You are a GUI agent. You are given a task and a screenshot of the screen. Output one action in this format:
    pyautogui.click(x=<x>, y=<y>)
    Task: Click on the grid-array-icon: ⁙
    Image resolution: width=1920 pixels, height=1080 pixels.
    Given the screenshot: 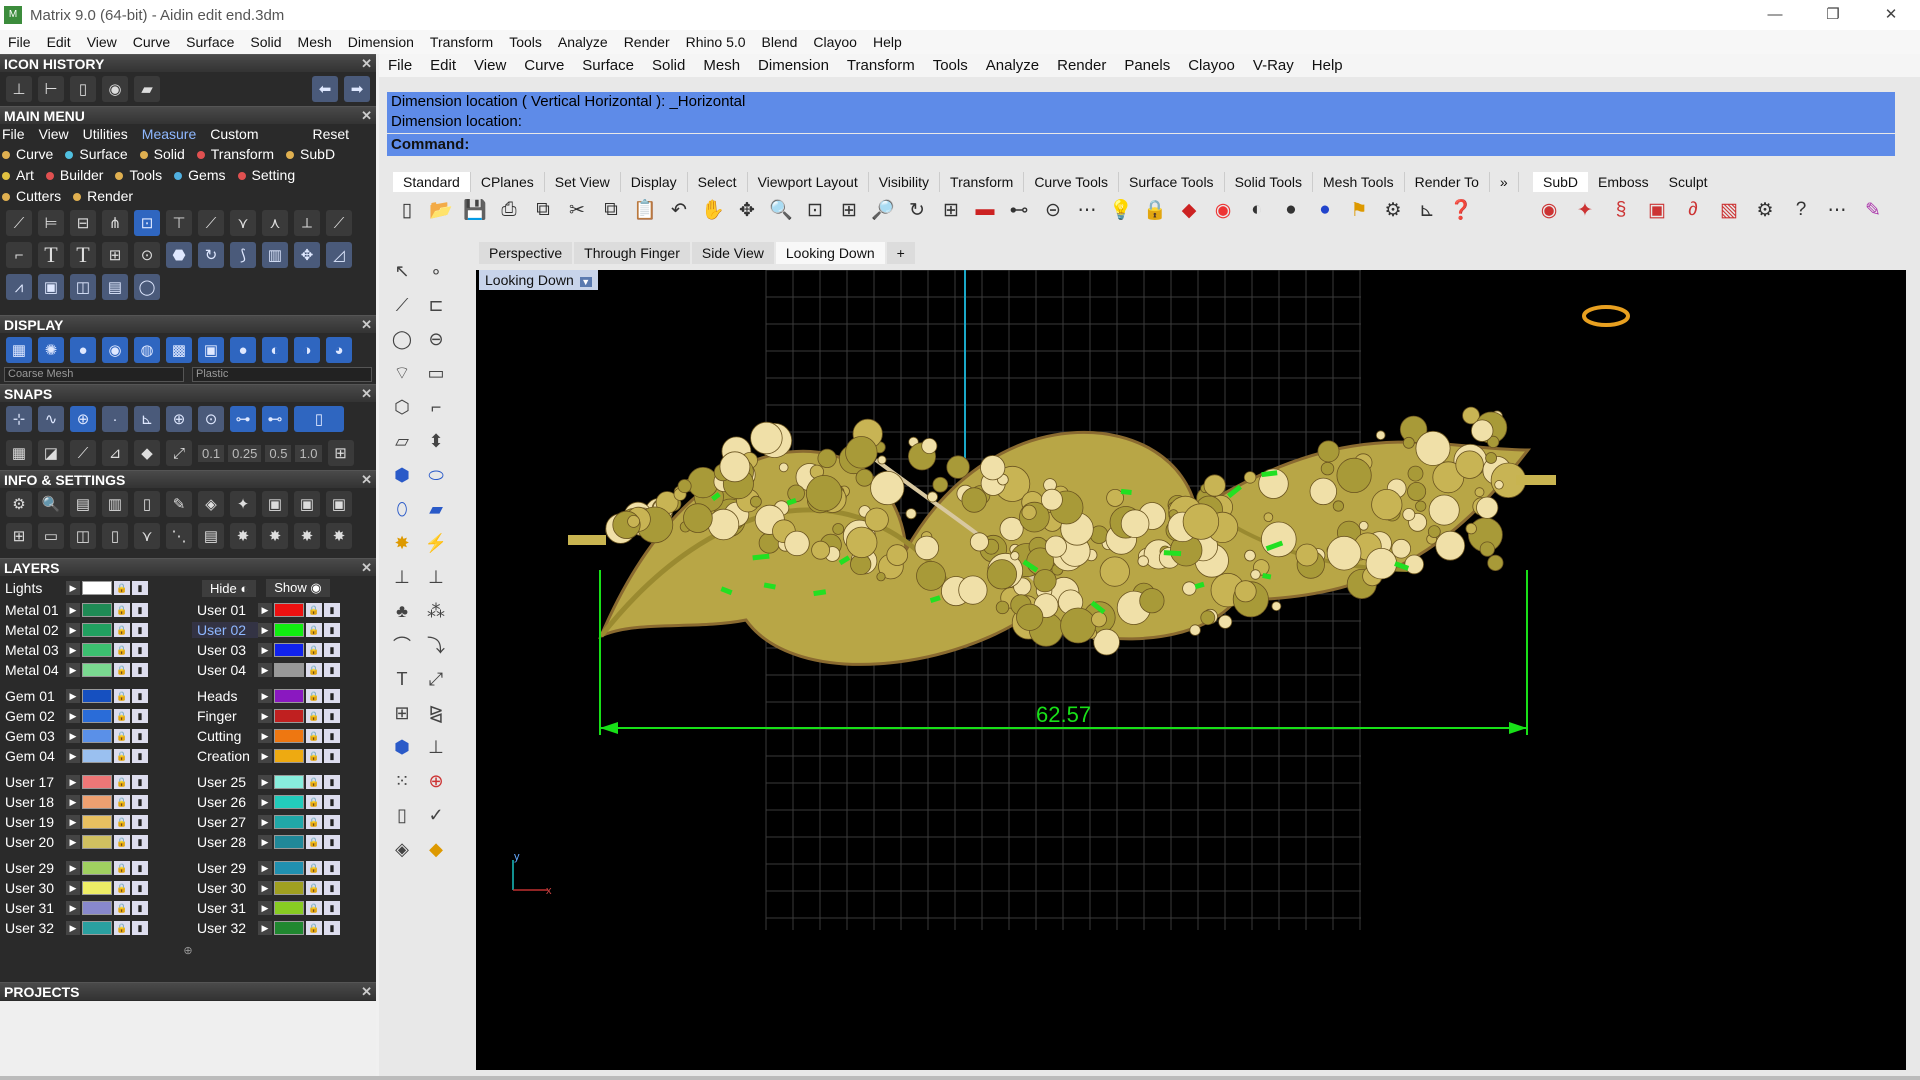 What is the action you would take?
    pyautogui.click(x=402, y=781)
    